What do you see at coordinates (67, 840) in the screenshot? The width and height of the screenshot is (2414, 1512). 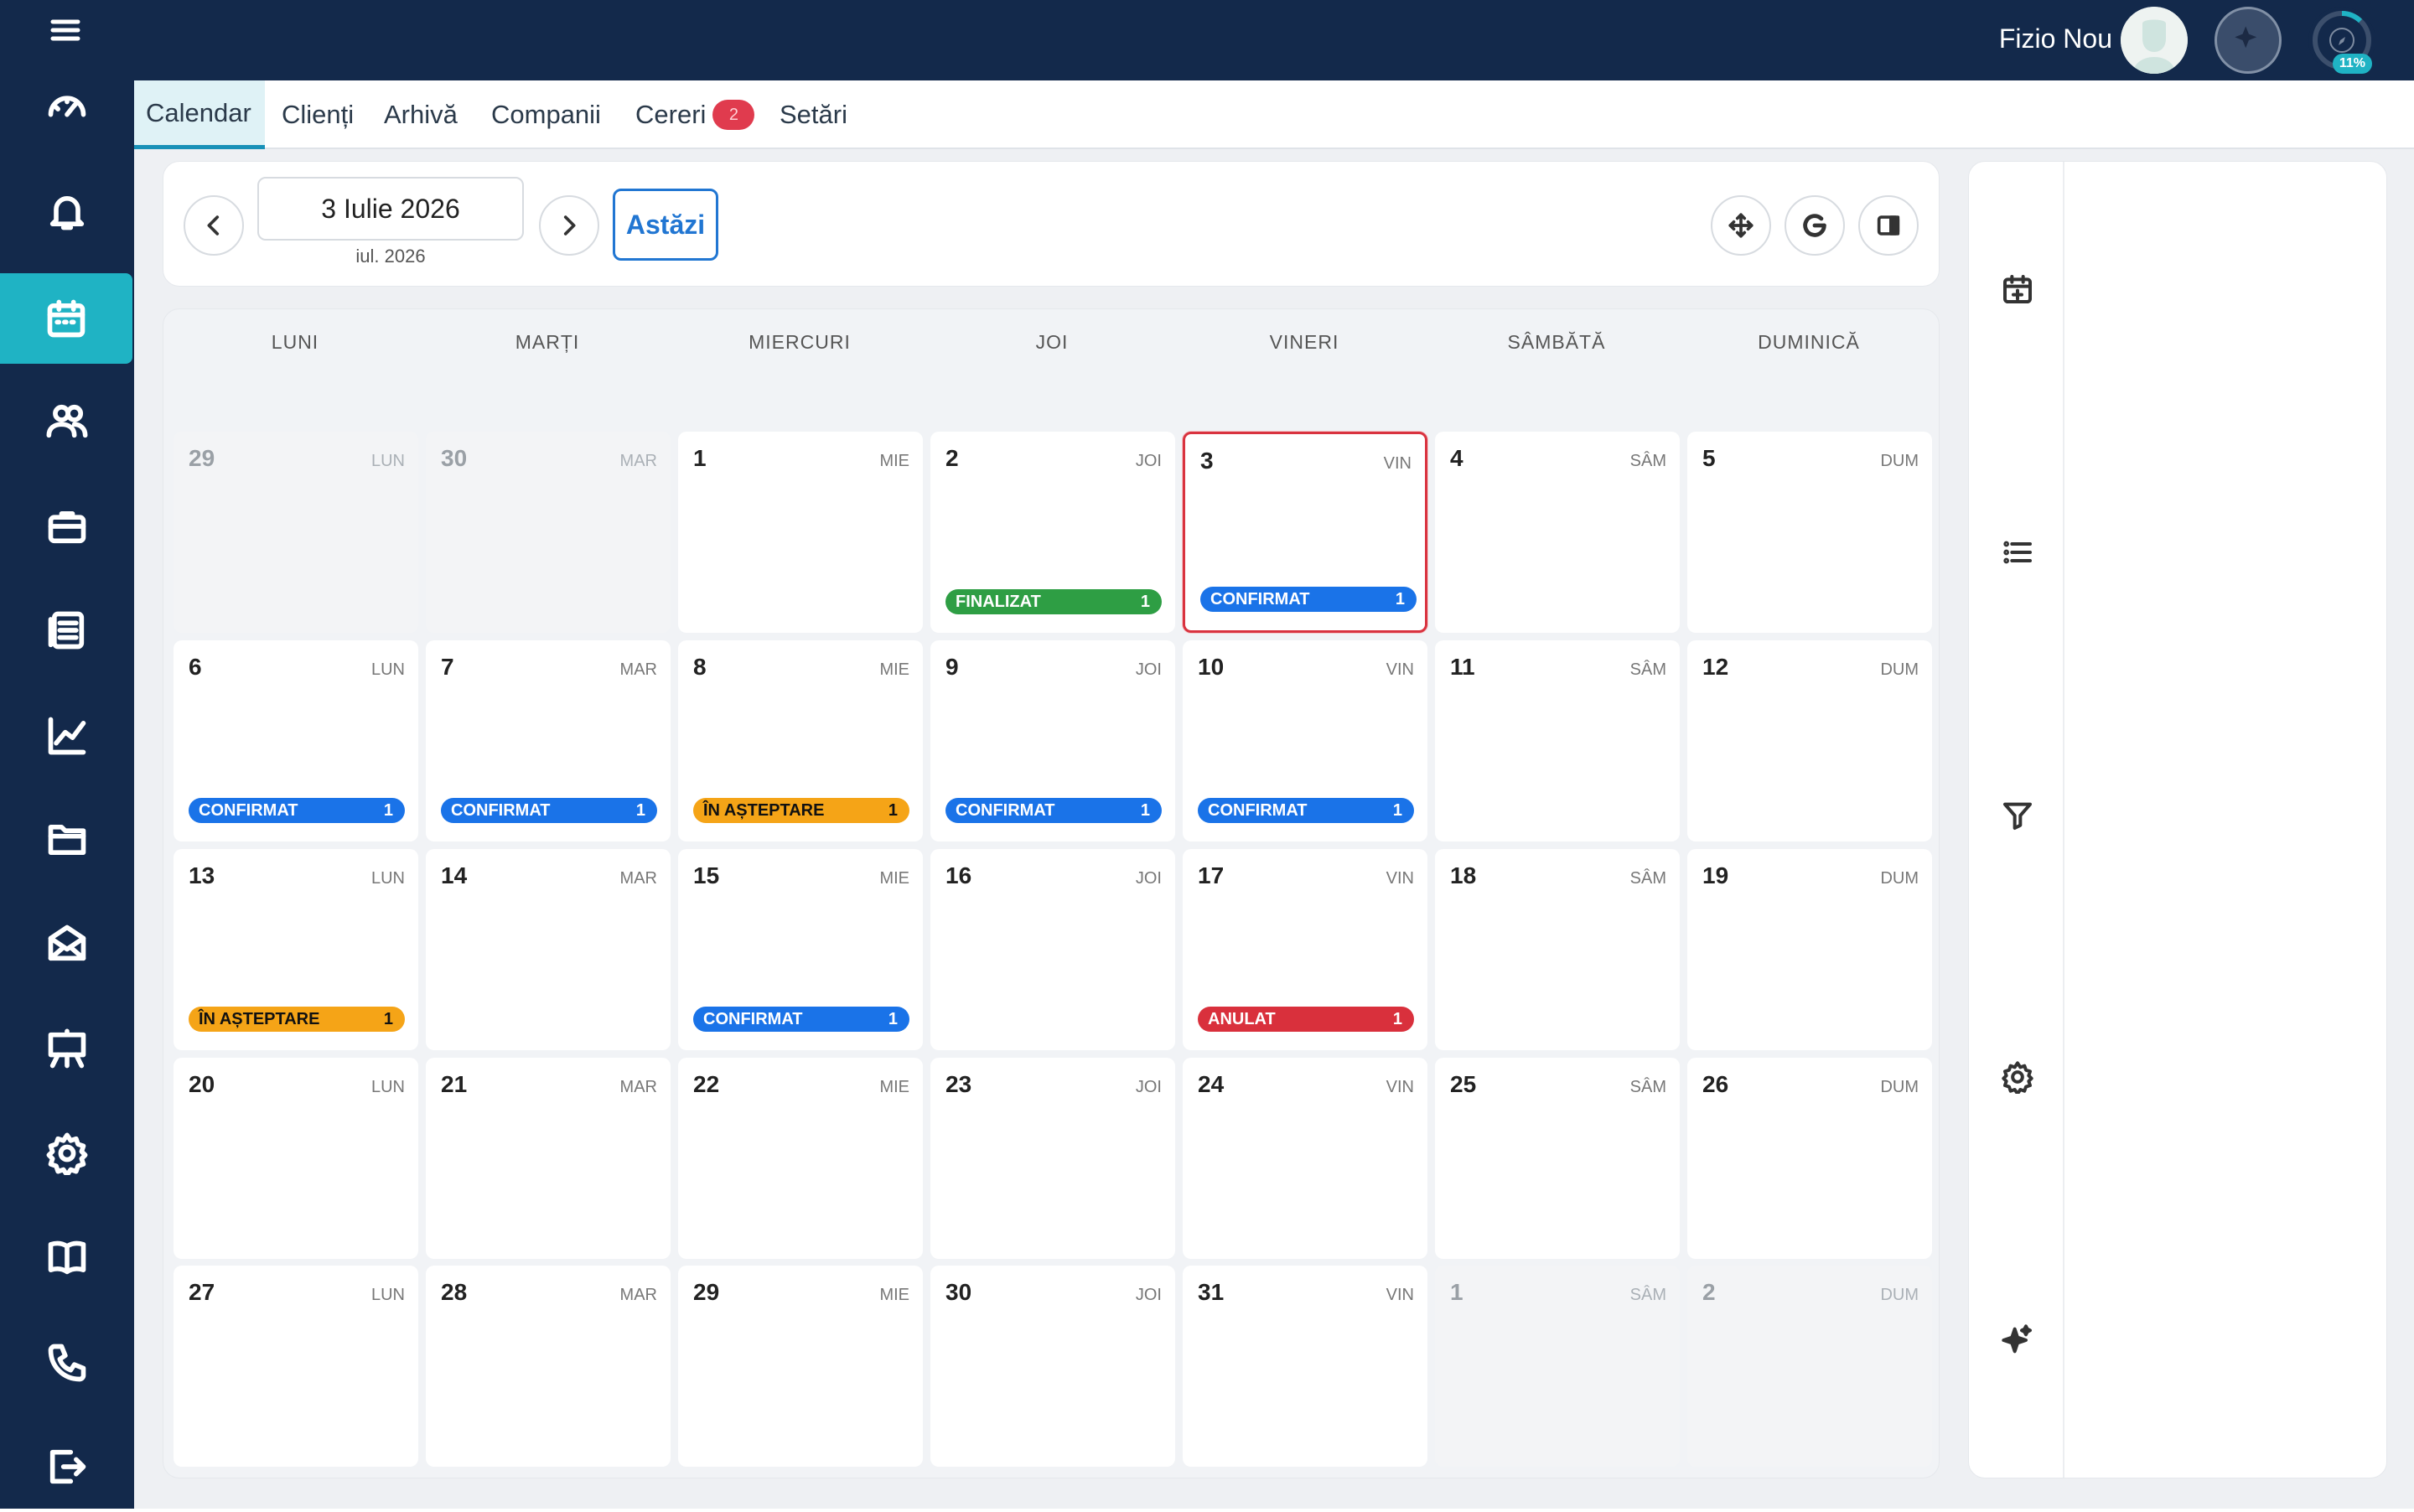 I see `folder-icon` at bounding box center [67, 840].